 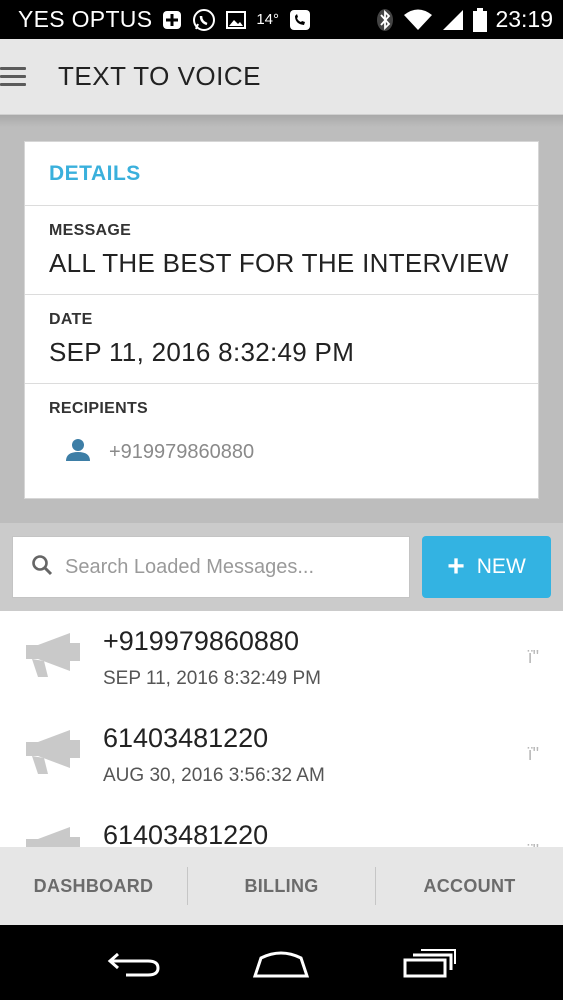 I want to click on page-title: TEXT TO VOICE, so click(x=159, y=76).